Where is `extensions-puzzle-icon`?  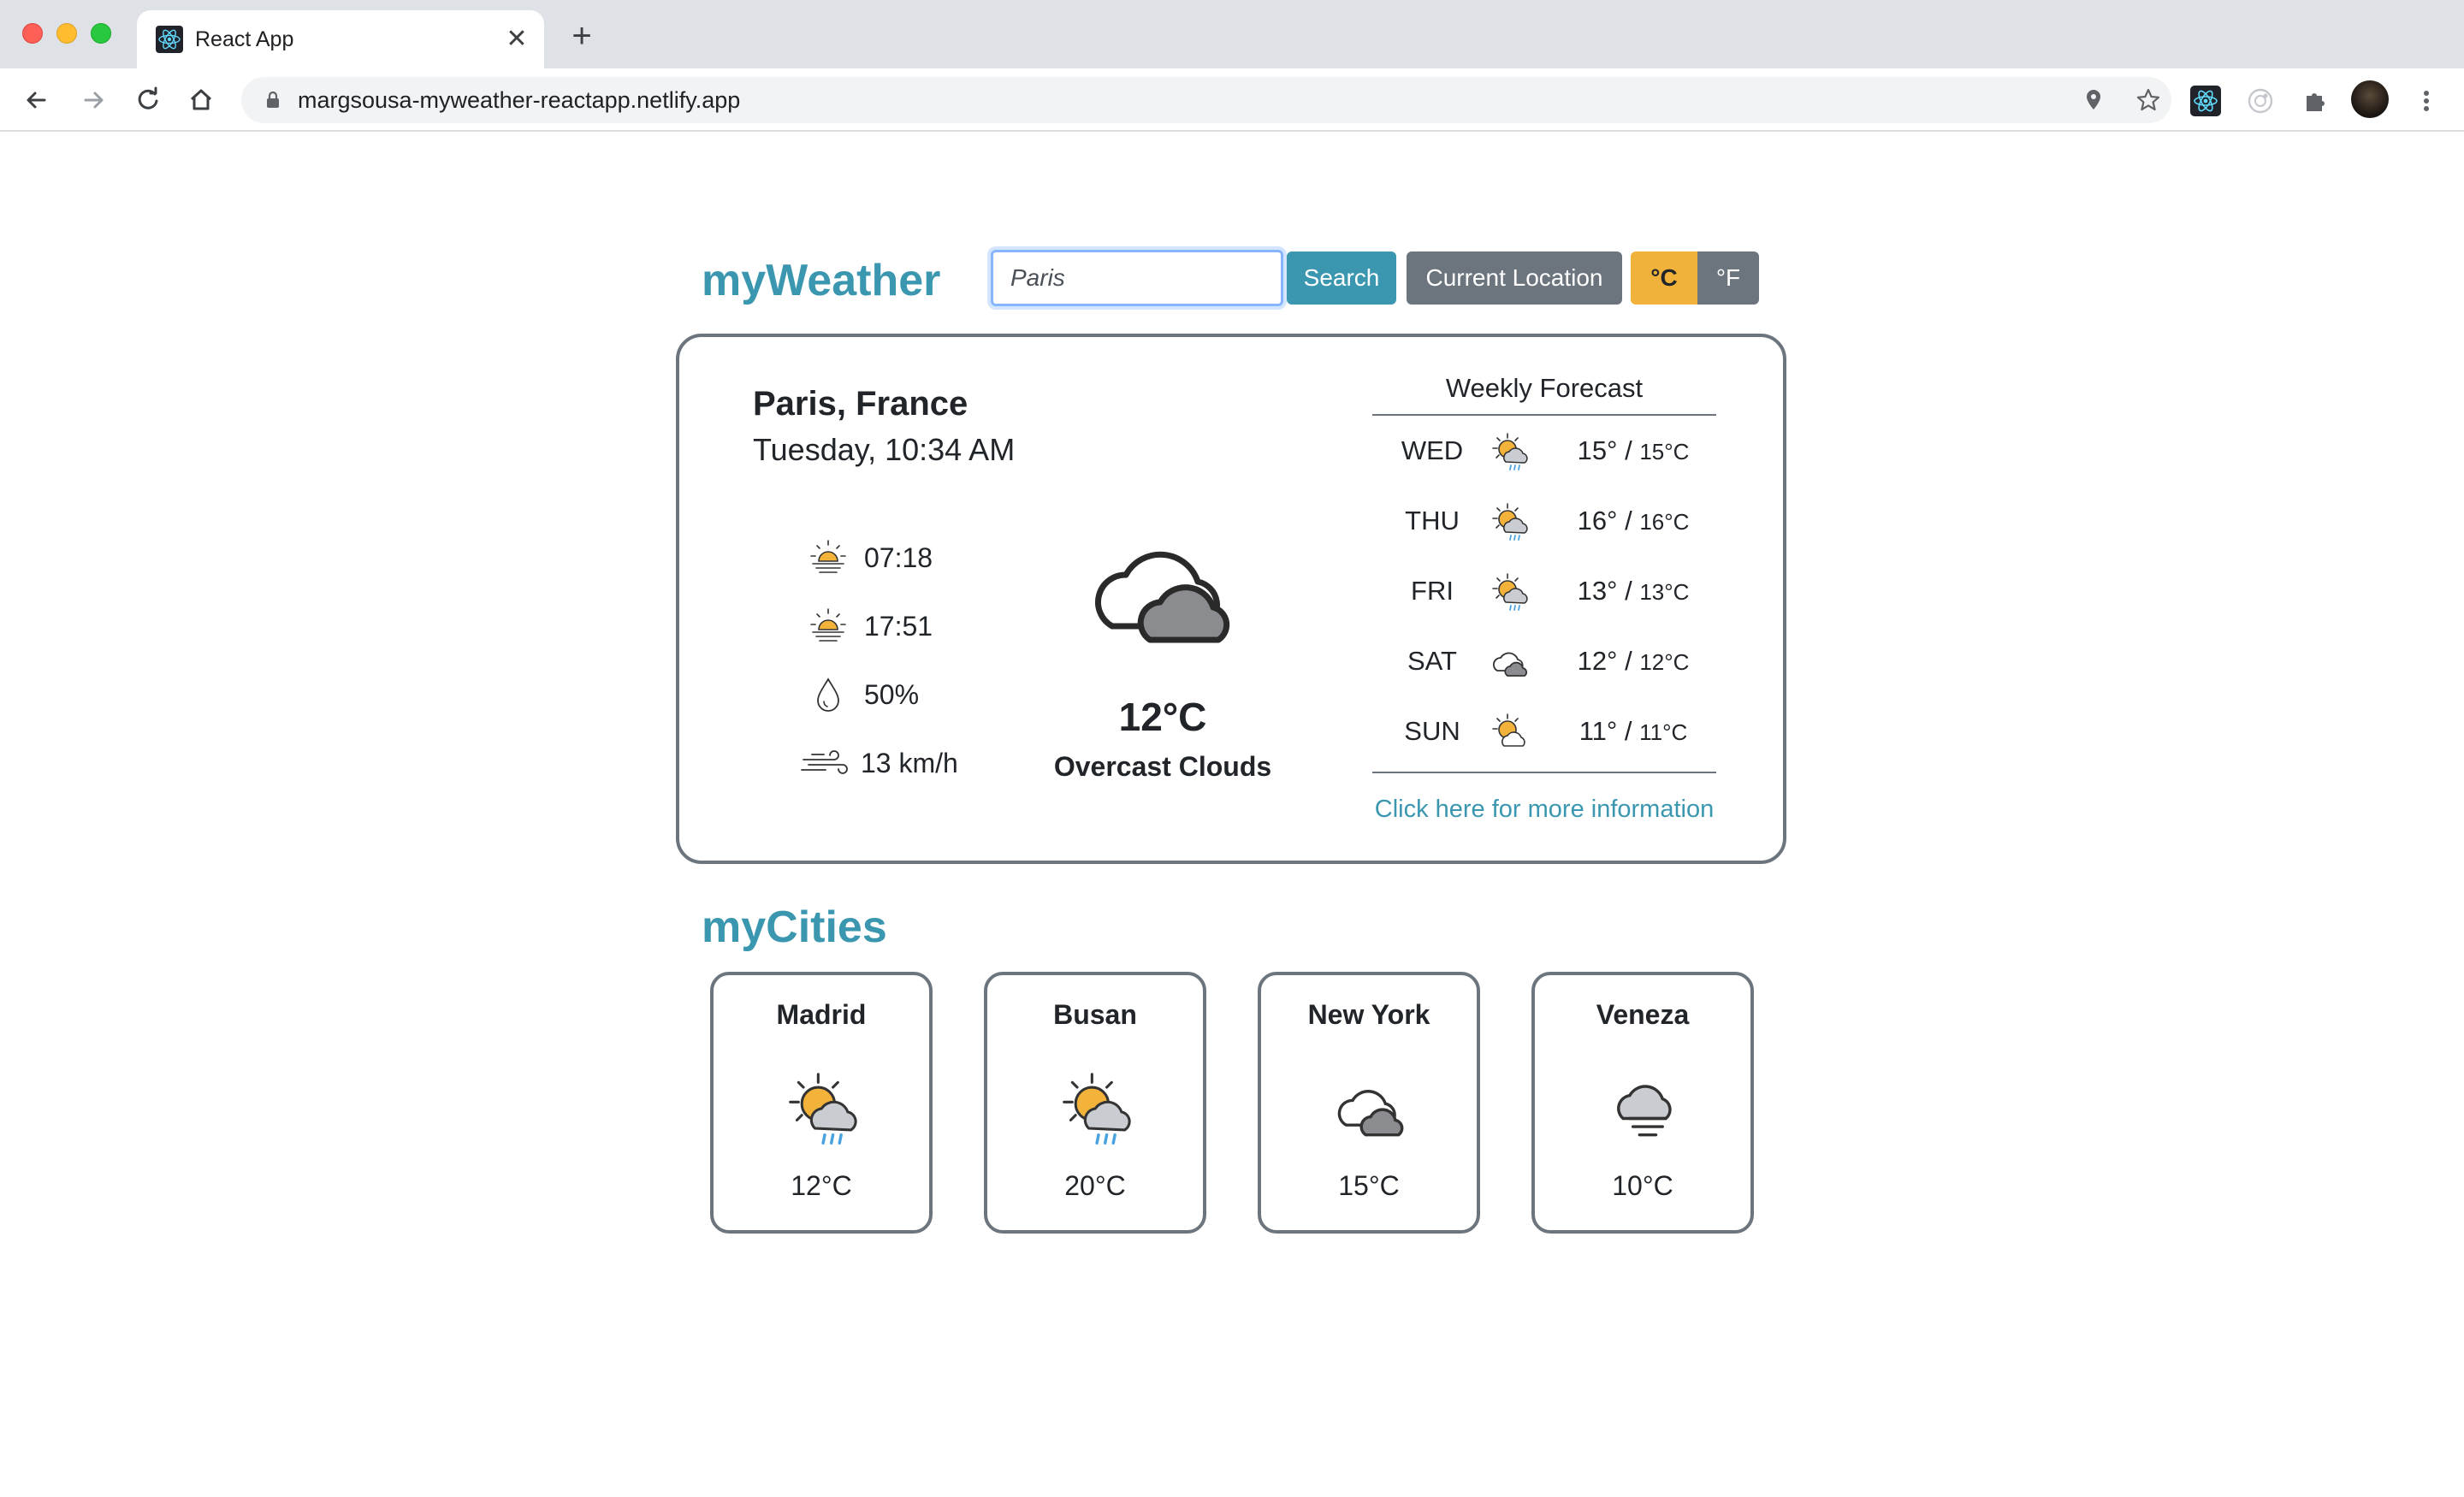 extensions-puzzle-icon is located at coordinates (2315, 101).